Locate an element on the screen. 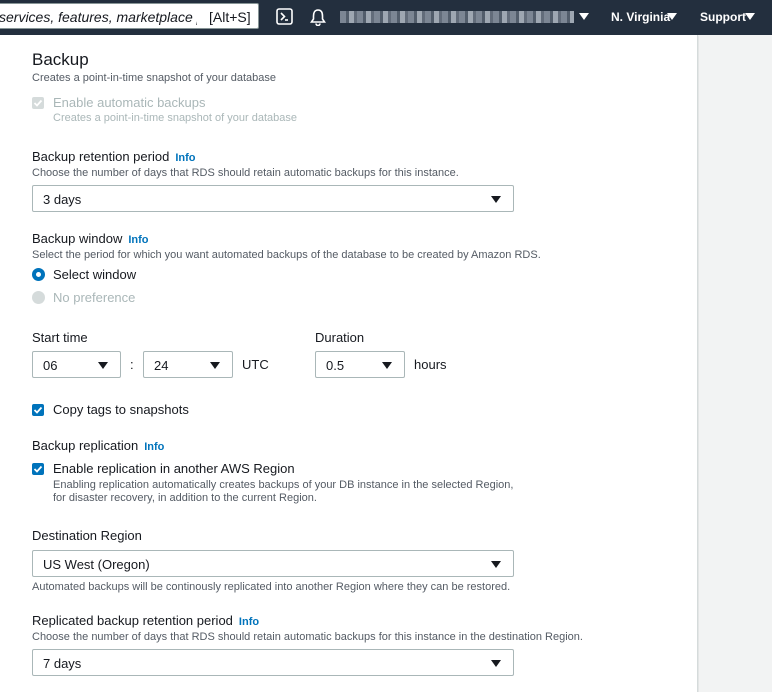  auto-backups-label: Enable automatic backups is located at coordinates (129, 102).